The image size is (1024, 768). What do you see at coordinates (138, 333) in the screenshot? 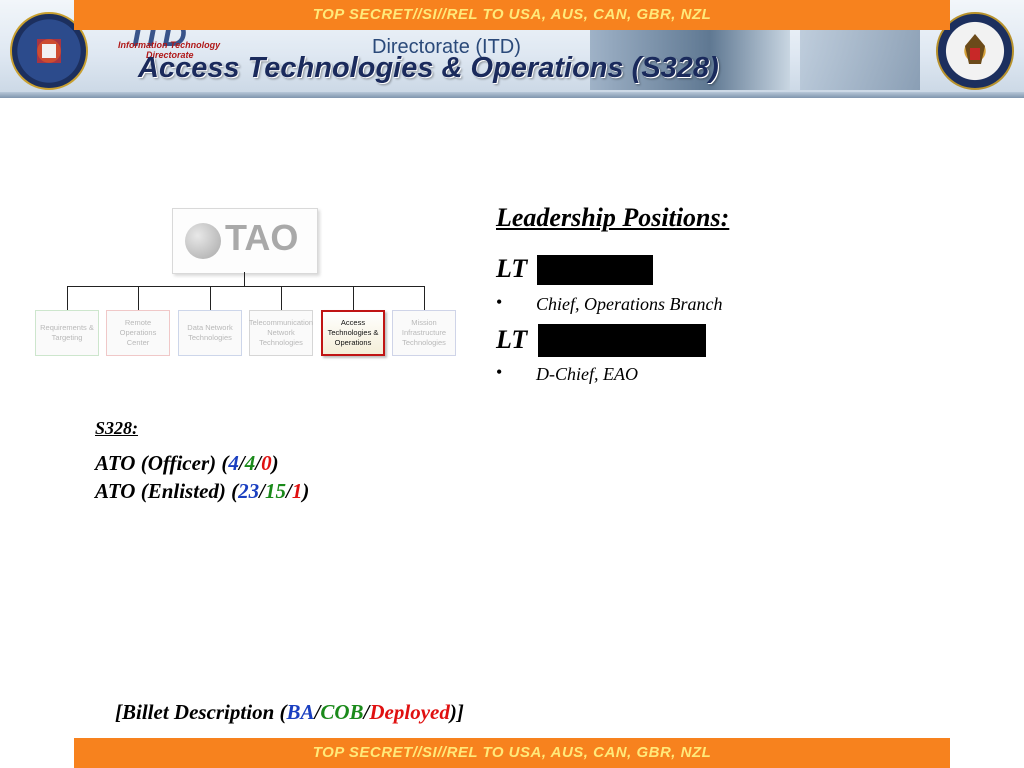
I see `org-unit-remote-operations-center: Remote Operations Center` at bounding box center [138, 333].